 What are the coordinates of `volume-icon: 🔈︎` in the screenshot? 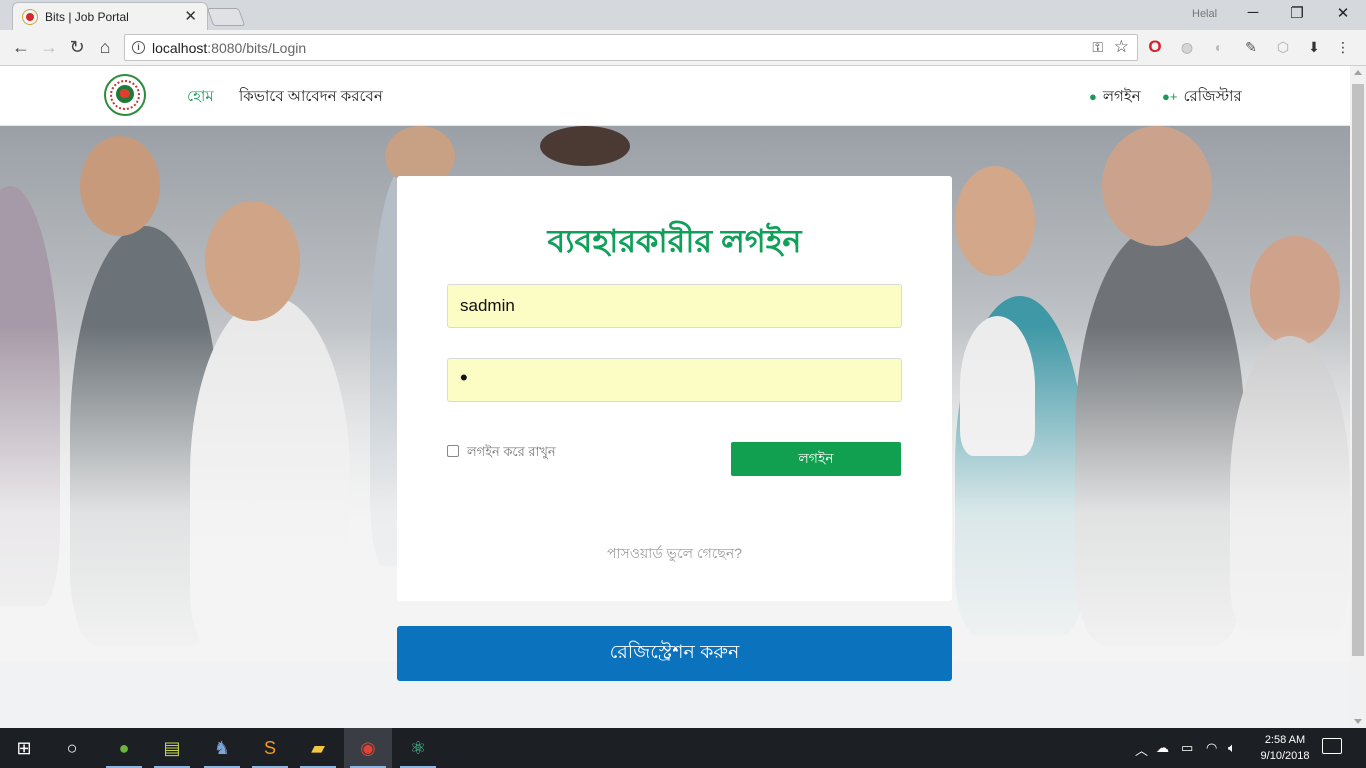 It's located at (1232, 748).